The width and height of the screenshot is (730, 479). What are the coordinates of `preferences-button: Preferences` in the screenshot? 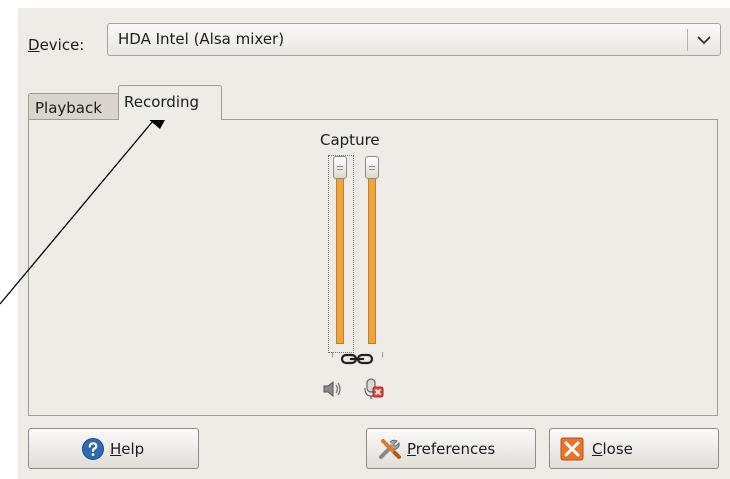 It's located at (451, 448).